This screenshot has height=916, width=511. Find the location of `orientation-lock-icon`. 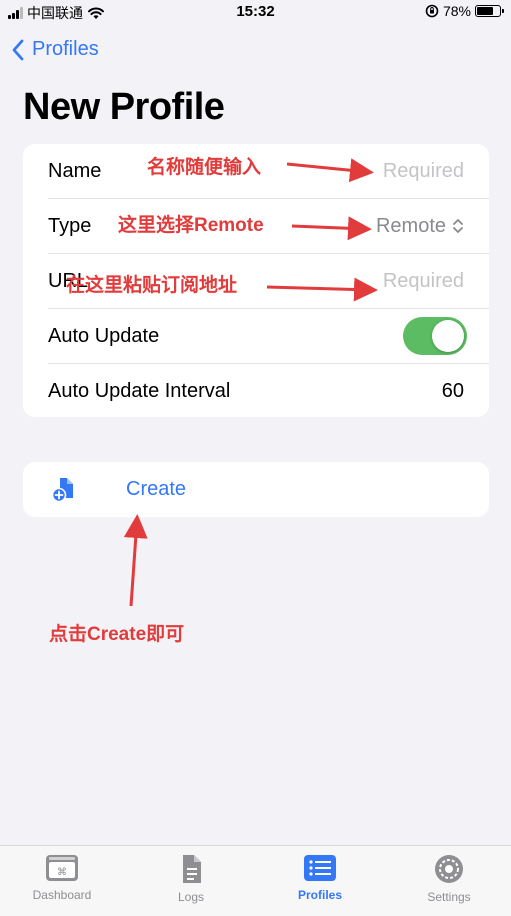

orientation-lock-icon is located at coordinates (432, 11).